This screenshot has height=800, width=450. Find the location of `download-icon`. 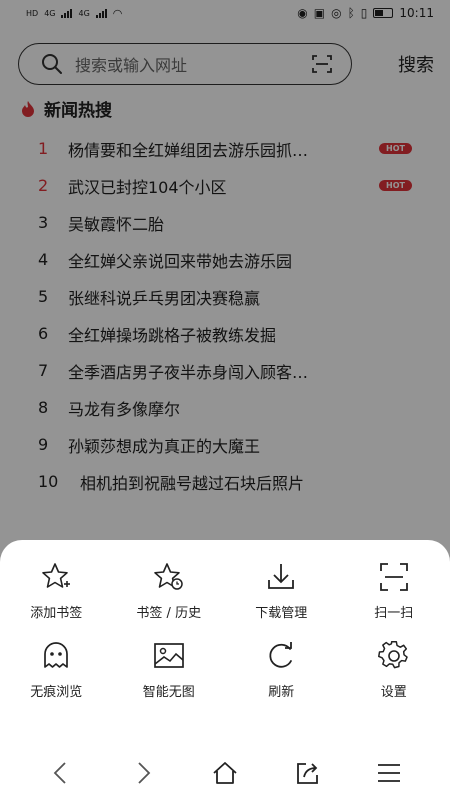

download-icon is located at coordinates (281, 576).